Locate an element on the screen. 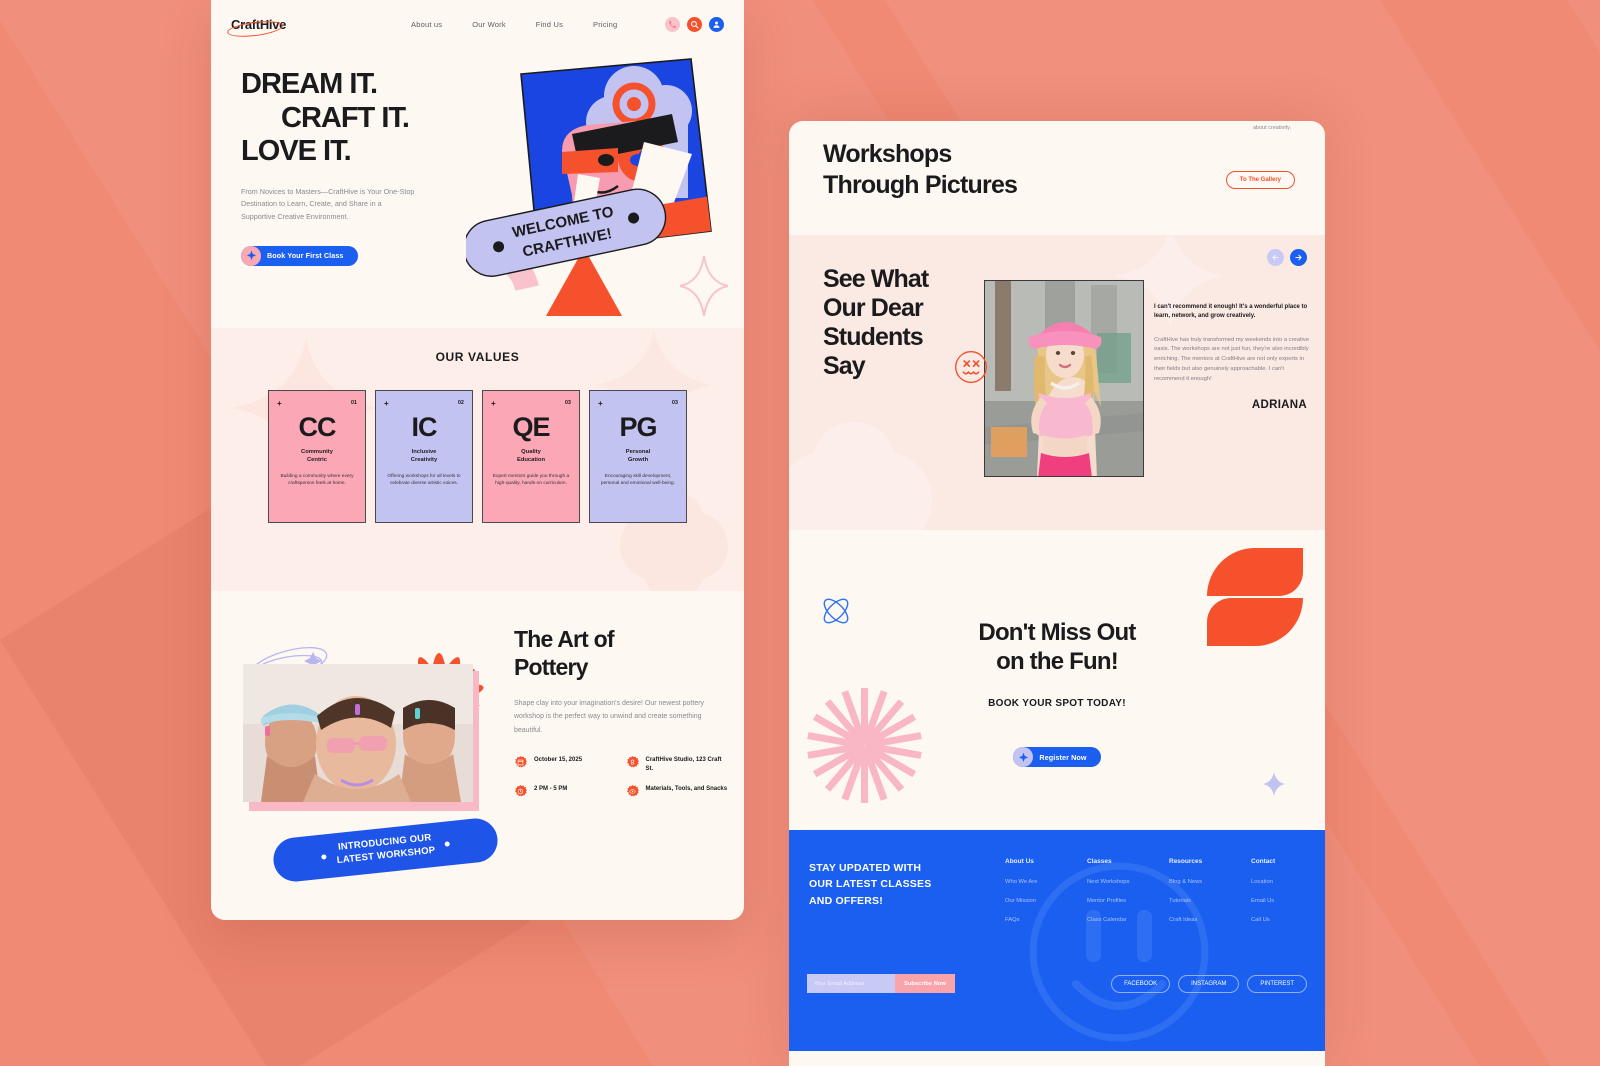  supplies-icon is located at coordinates (632, 790).